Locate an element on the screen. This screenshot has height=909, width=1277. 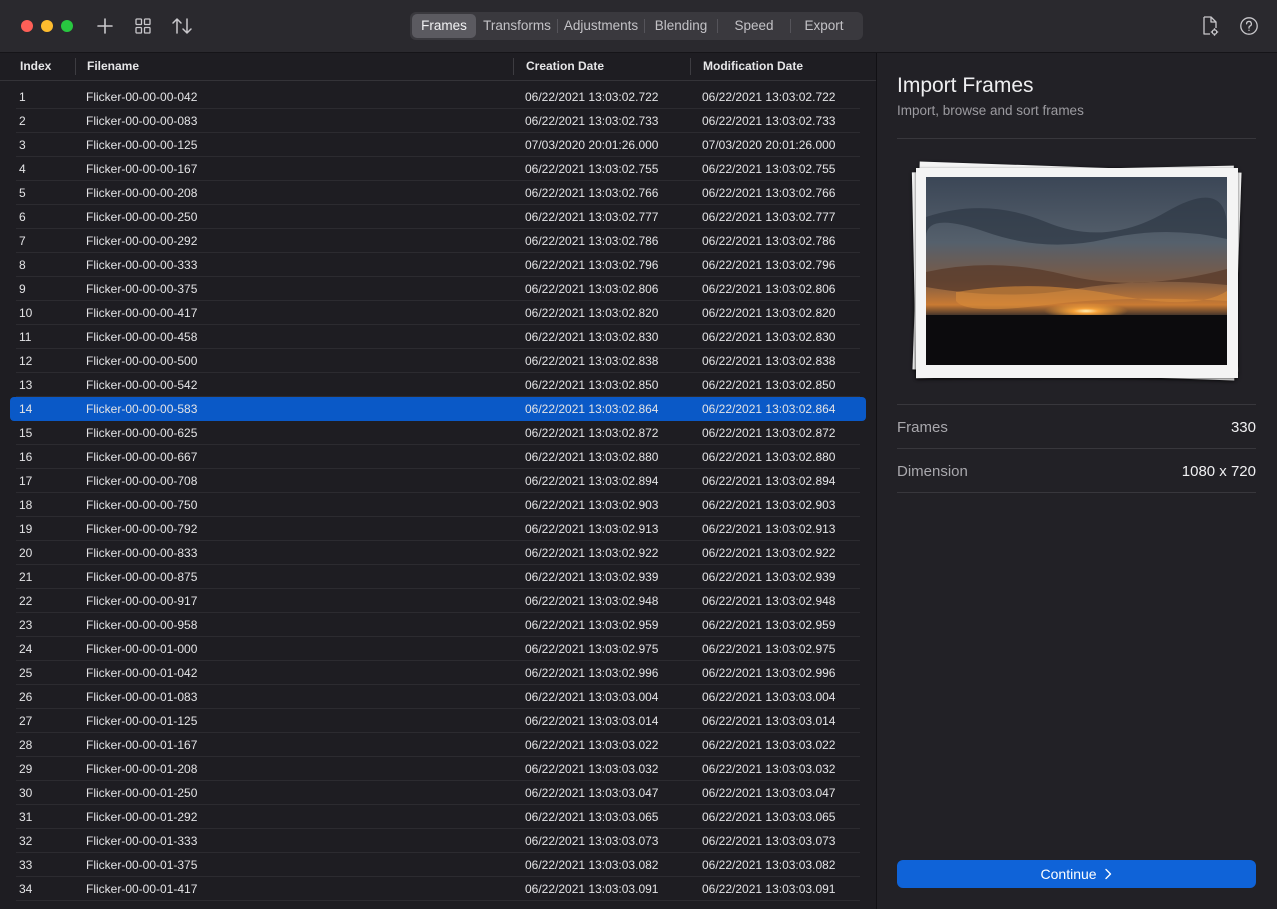
cell-filename: Flicker-00-00-01-208 is located at coordinates (142, 769).